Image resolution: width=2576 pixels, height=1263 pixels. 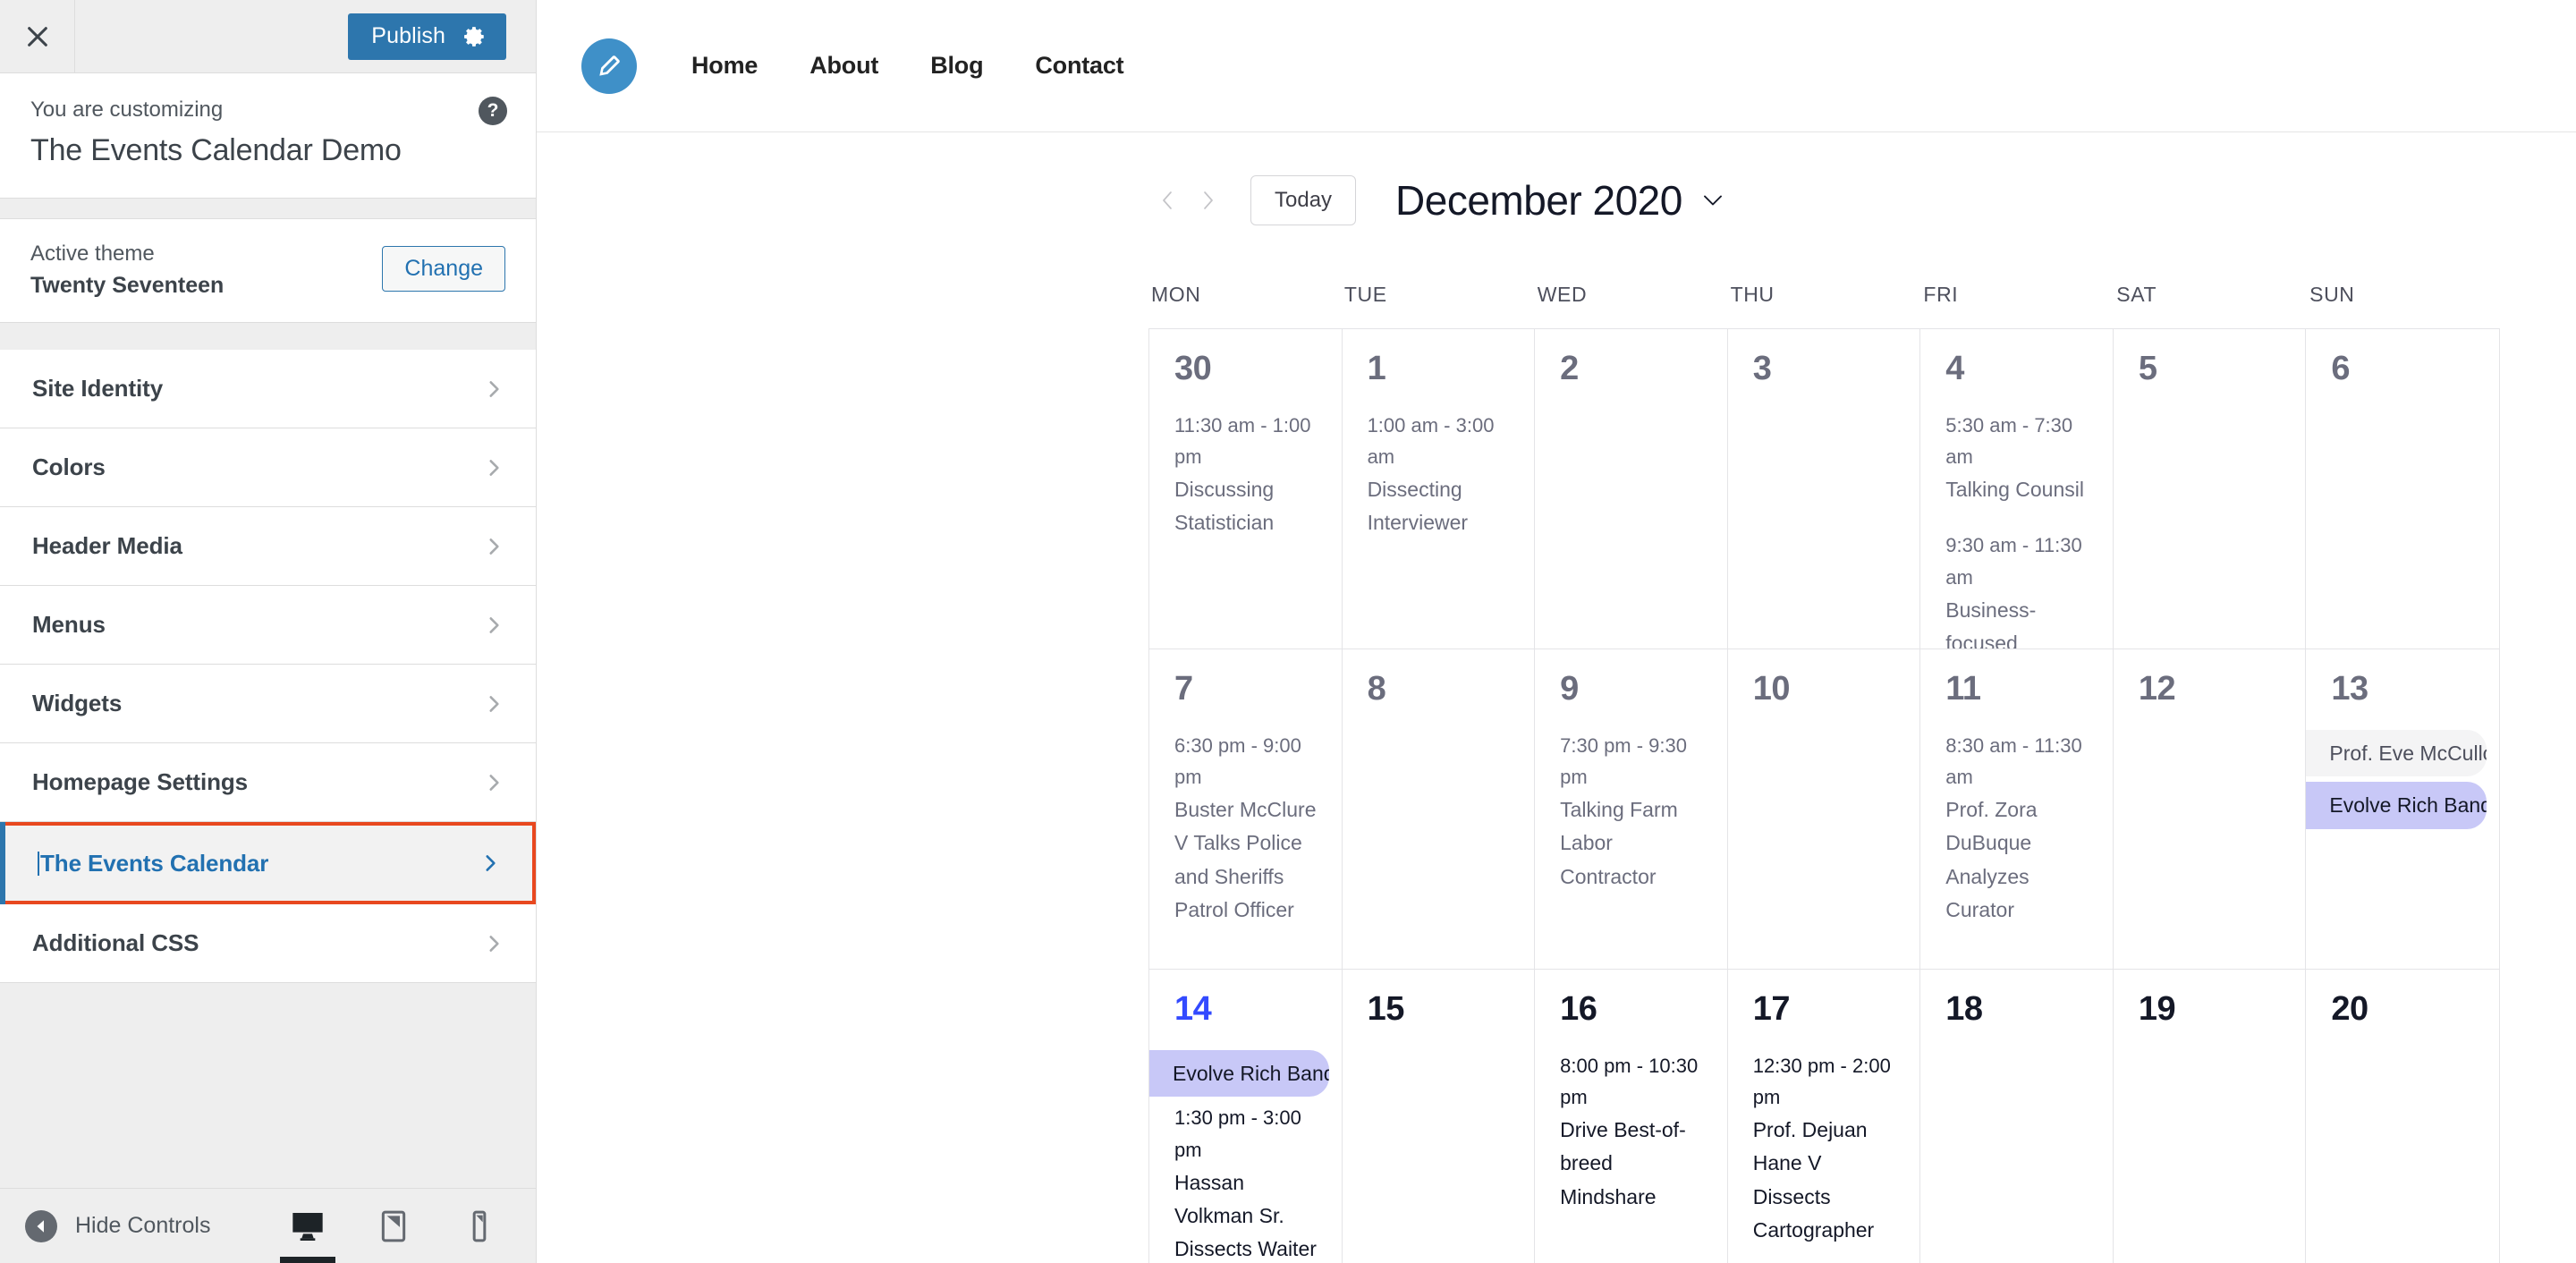 What do you see at coordinates (1624, 761) in the screenshot?
I see `event-time: 7:30 pm - 9:30 pm` at bounding box center [1624, 761].